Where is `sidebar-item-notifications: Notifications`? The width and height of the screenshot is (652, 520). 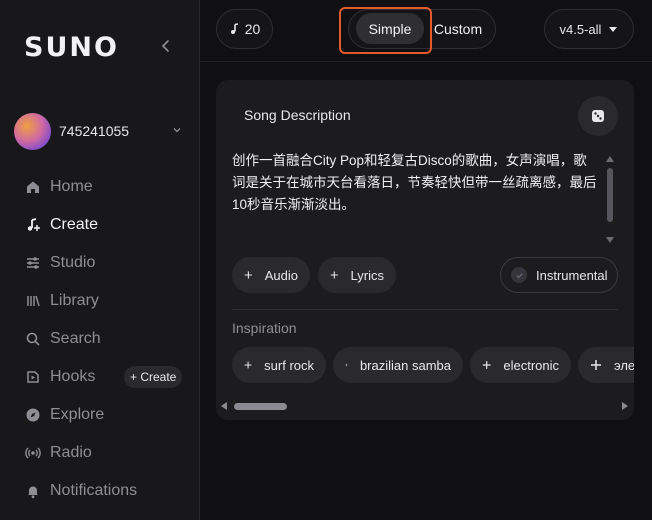 sidebar-item-notifications: Notifications is located at coordinates (100, 491).